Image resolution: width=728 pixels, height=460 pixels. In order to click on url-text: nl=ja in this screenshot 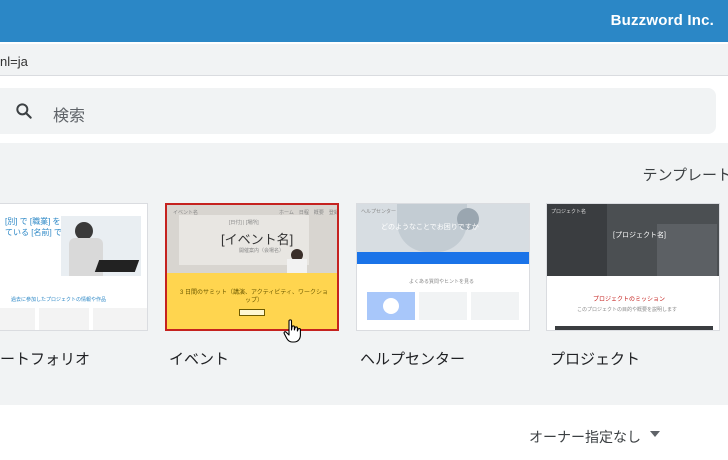, I will do `click(14, 61)`.